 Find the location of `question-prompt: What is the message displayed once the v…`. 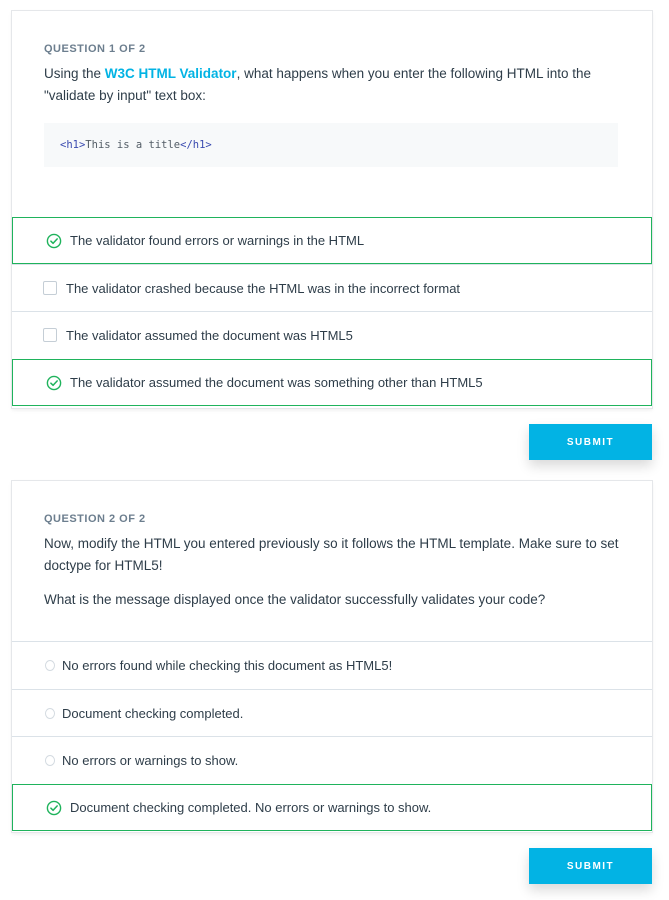

question-prompt: What is the message displayed once the v… is located at coordinates (295, 599).